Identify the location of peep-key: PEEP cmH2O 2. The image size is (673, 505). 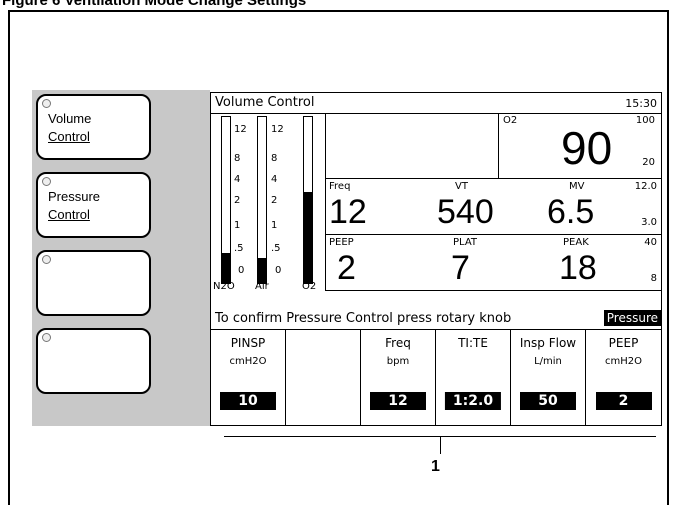
(623, 377).